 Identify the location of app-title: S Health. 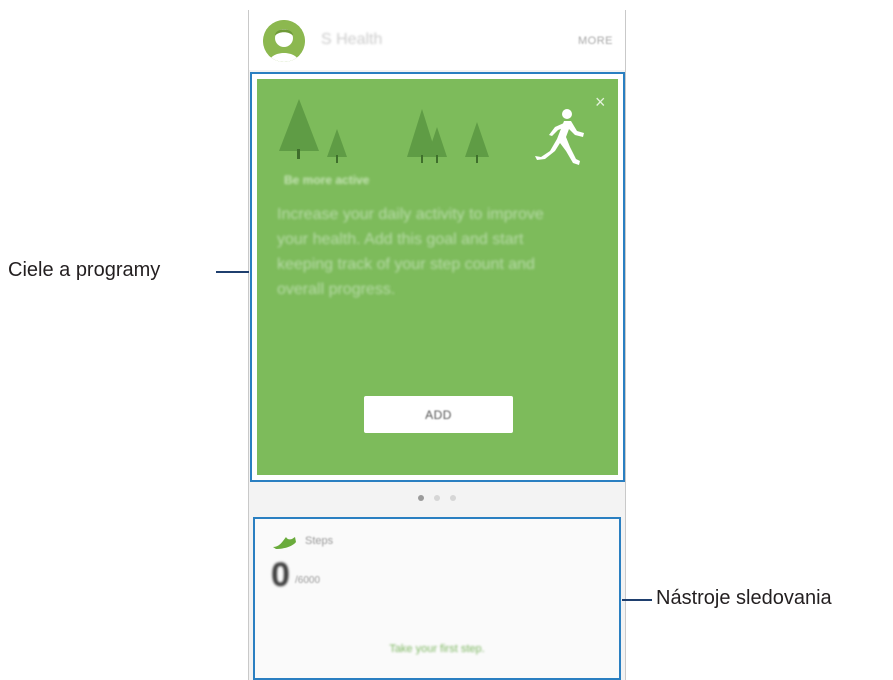
(352, 39).